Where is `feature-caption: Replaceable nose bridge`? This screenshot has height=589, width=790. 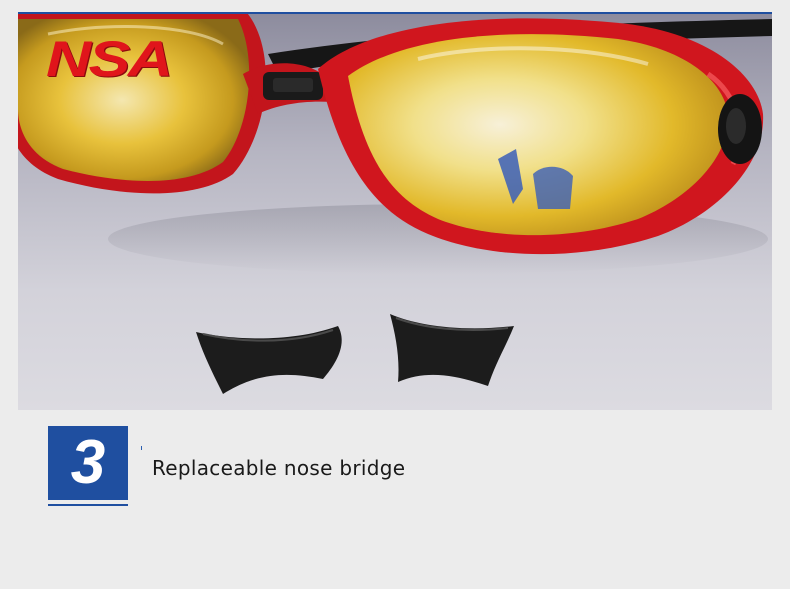 feature-caption: Replaceable nose bridge is located at coordinates (279, 468).